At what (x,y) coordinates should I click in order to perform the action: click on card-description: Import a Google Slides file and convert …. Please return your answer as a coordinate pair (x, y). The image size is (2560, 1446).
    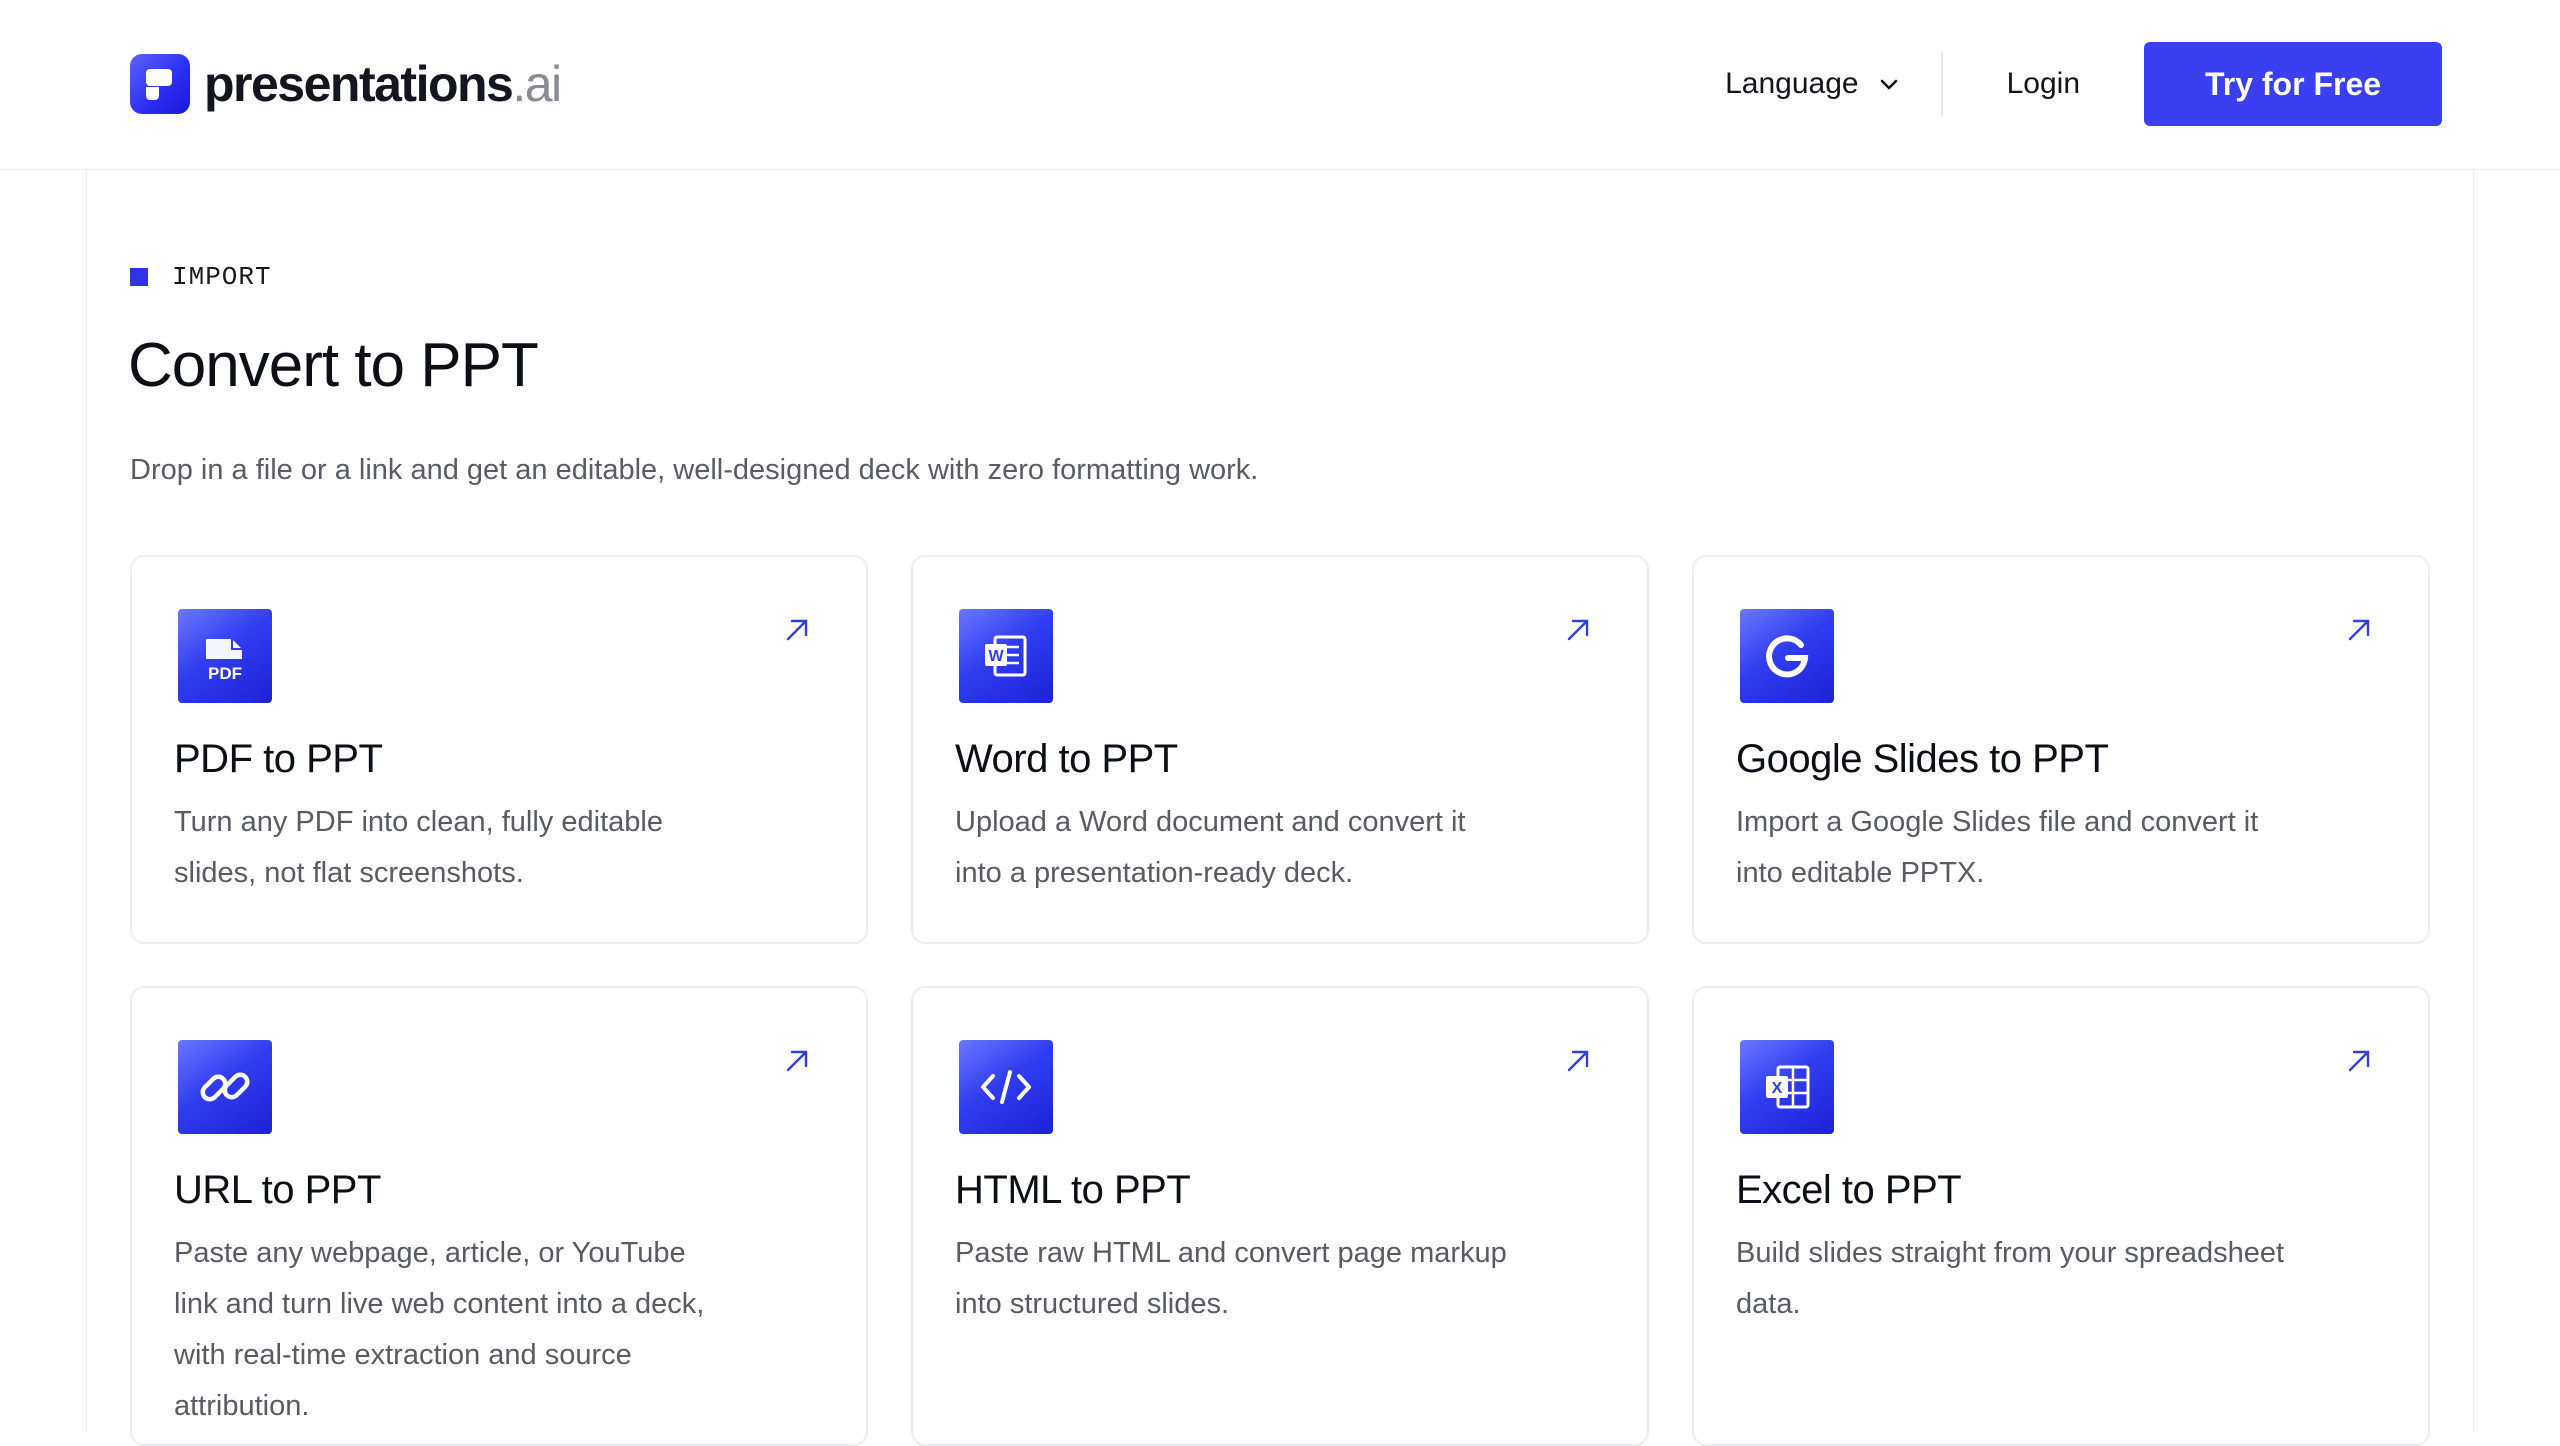
    Looking at the image, I should click on (1997, 847).